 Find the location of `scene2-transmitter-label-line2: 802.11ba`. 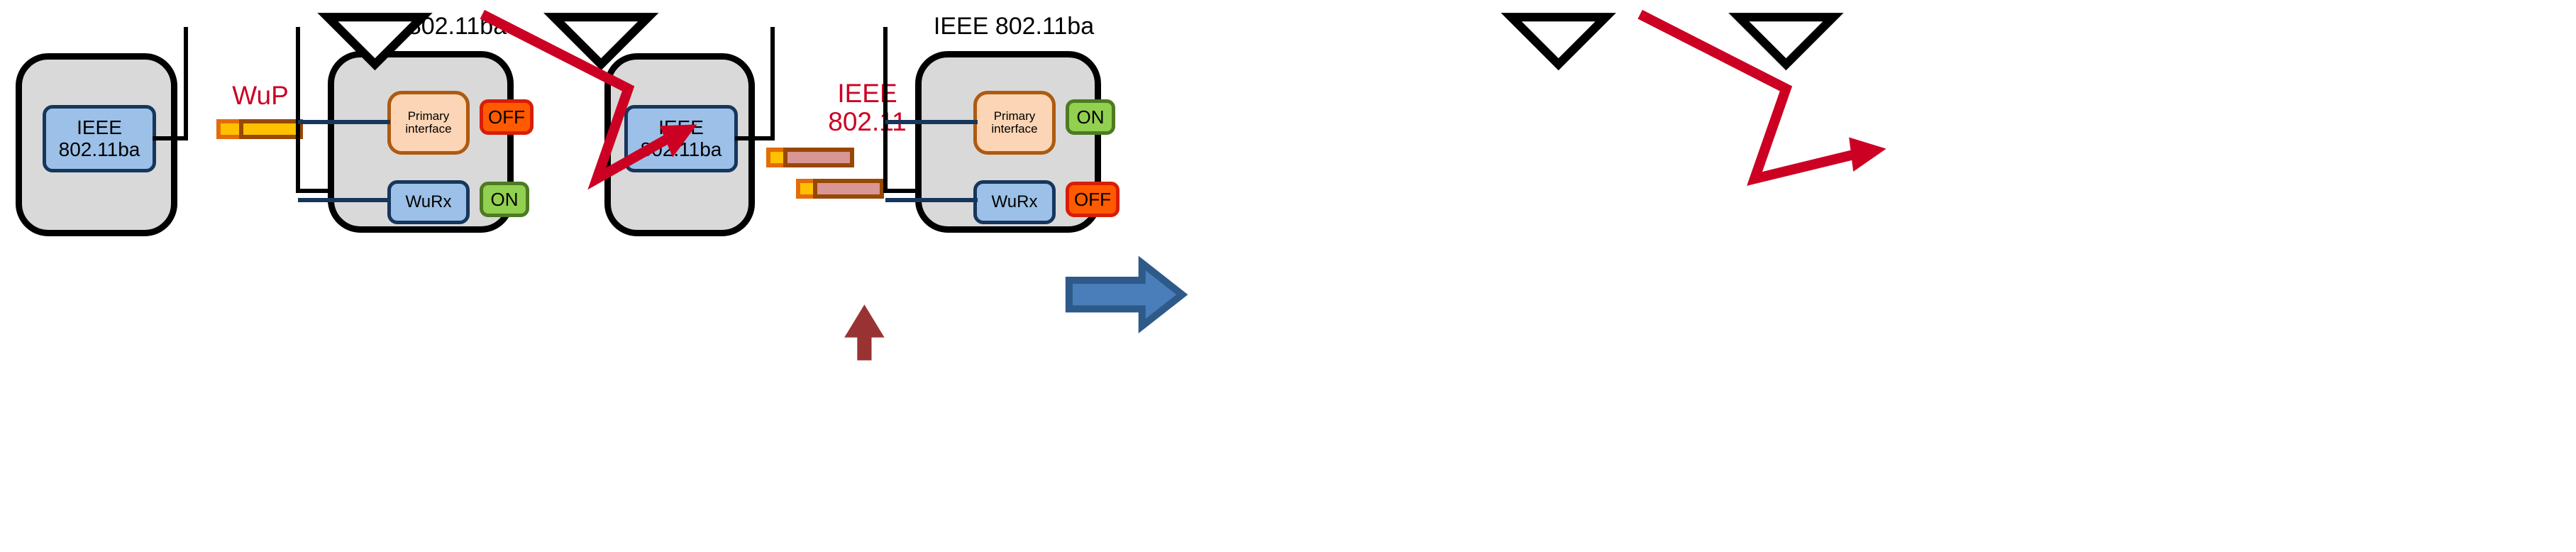

scene2-transmitter-label-line2: 802.11ba is located at coordinates (681, 149).